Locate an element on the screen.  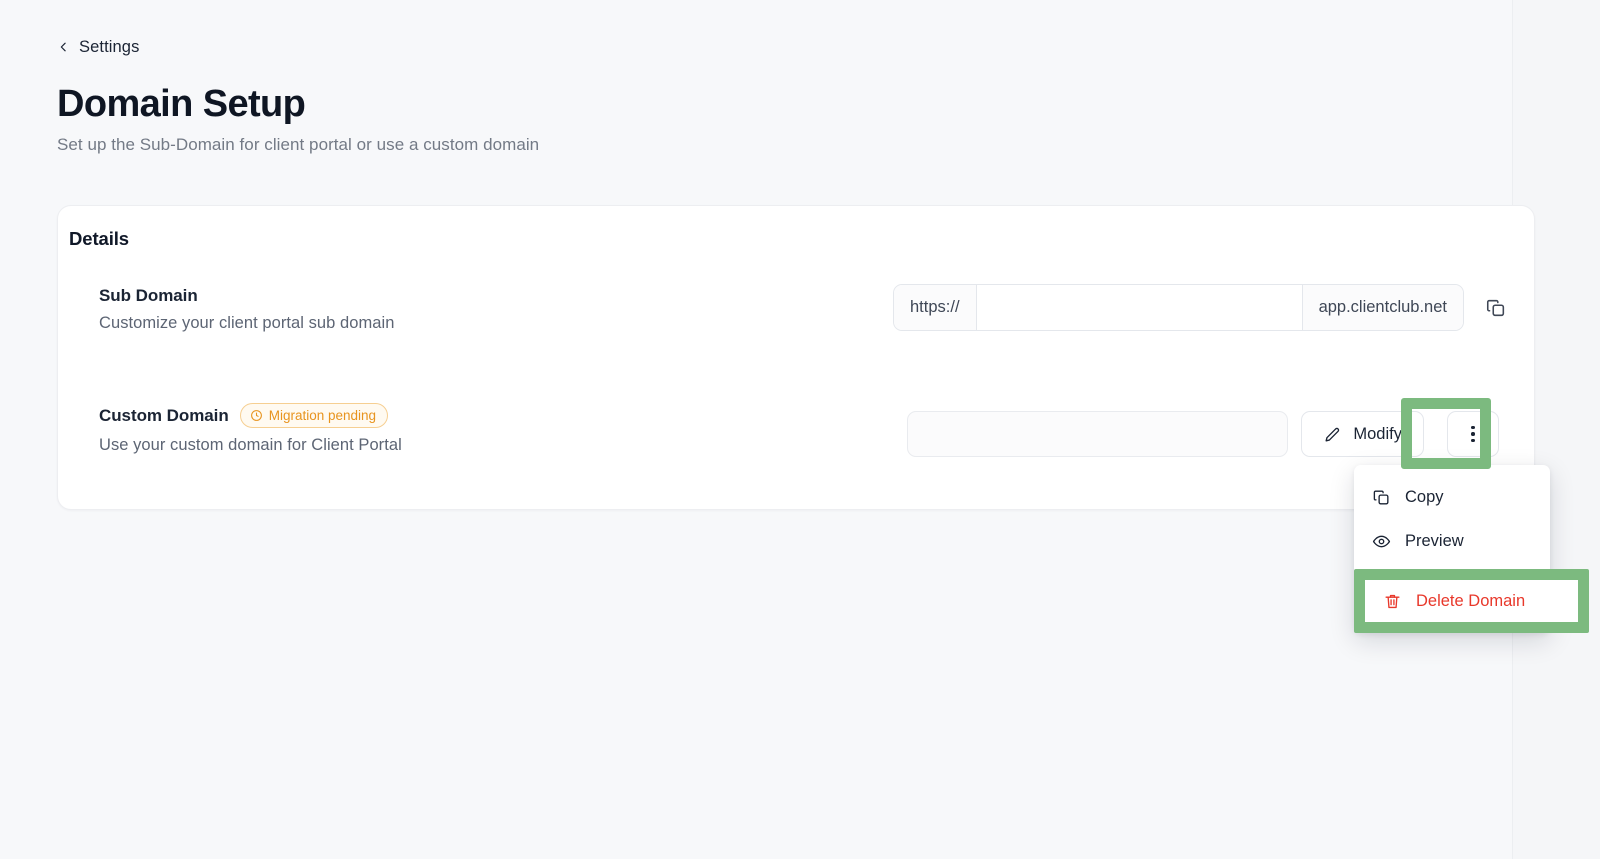
sub-domain-control: https:// app.clientclub.net is located at coordinates (1201, 307).